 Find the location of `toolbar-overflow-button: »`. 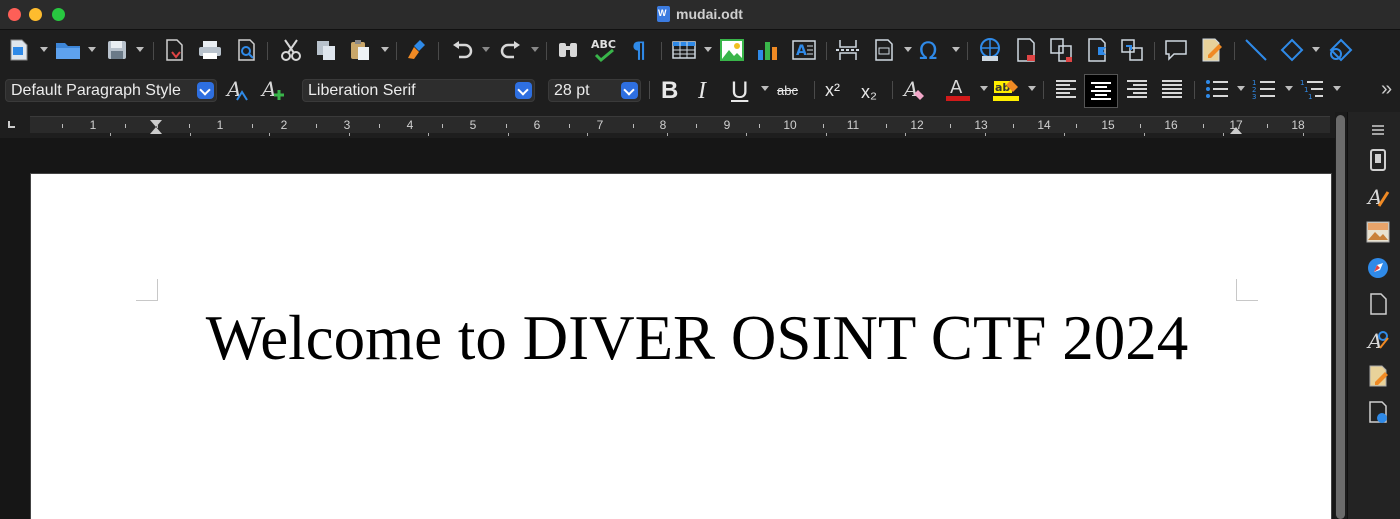

toolbar-overflow-button: » is located at coordinates (1386, 89).